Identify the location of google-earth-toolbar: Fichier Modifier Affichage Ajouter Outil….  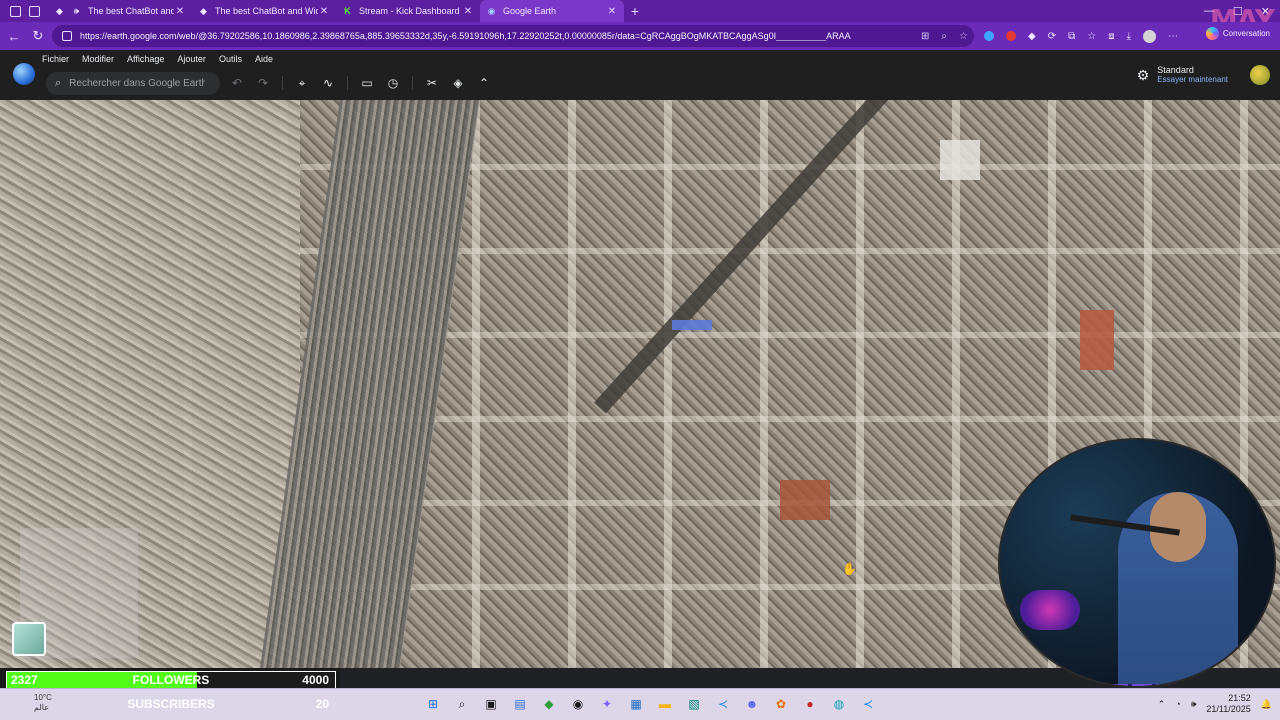
(640, 75).